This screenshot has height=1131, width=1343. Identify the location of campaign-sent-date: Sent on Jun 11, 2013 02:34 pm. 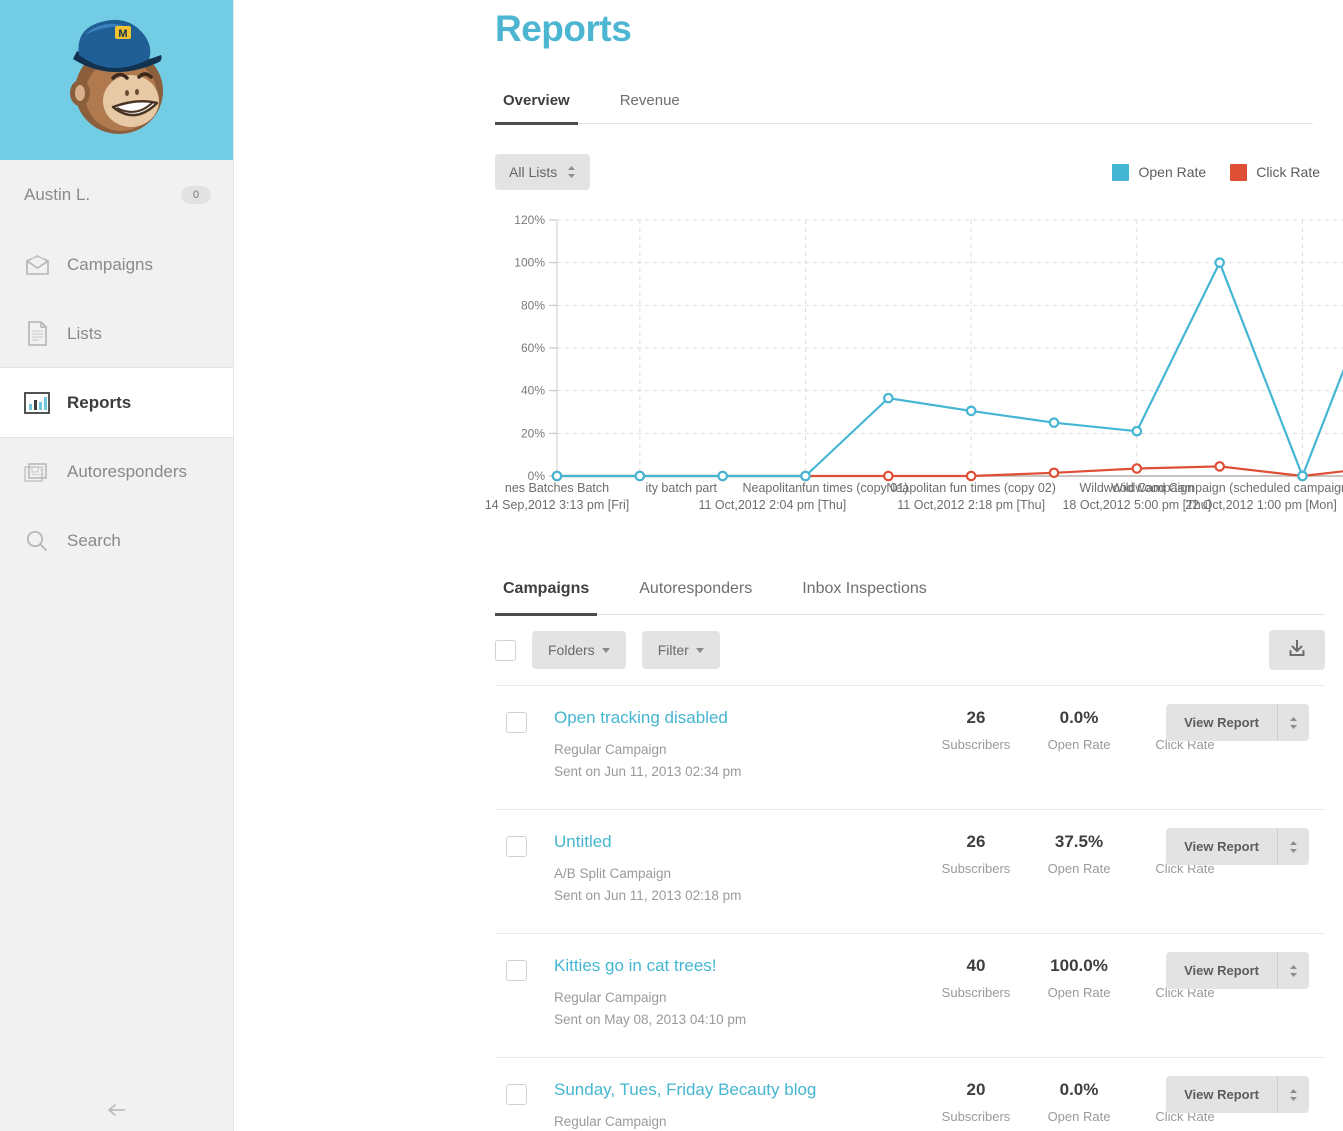
(648, 771).